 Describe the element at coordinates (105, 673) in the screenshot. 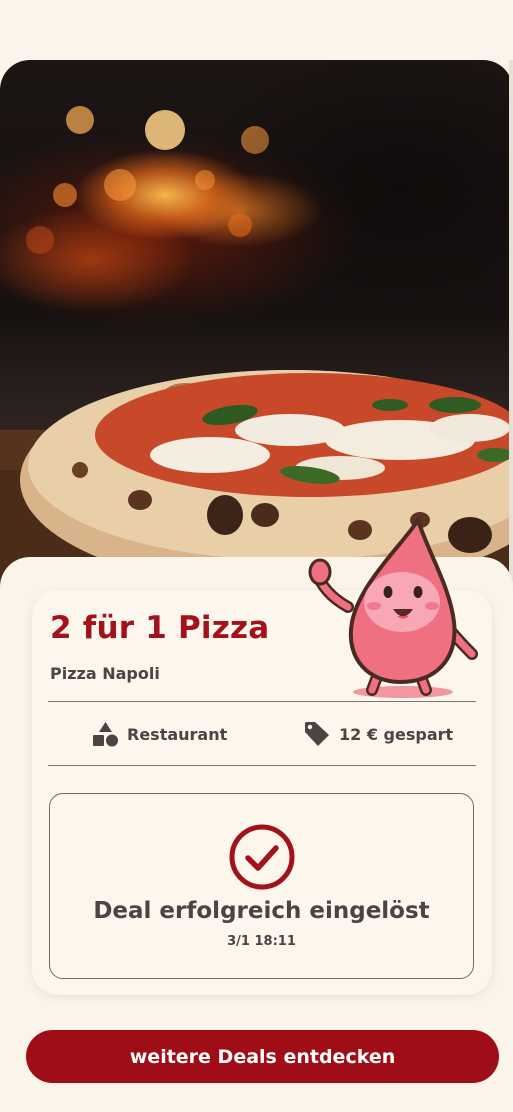

I see `vendor-name: Pizza Napoli` at that location.